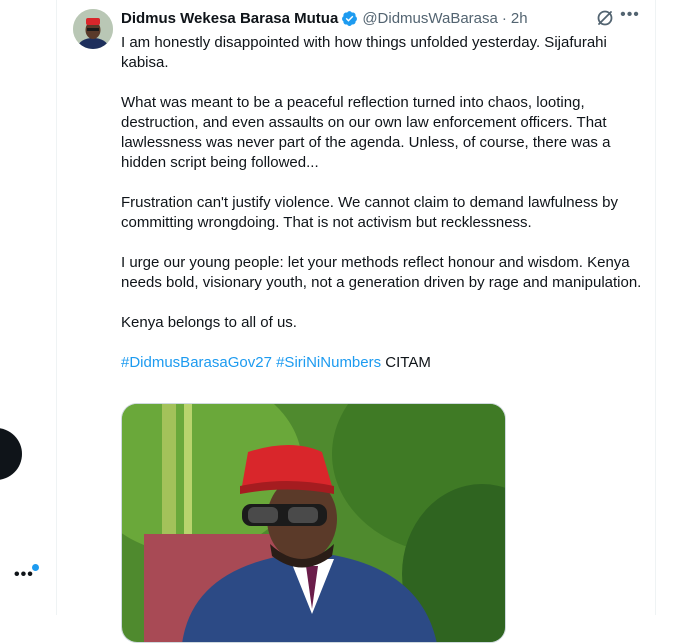  Describe the element at coordinates (209, 322) in the screenshot. I see `tweet-paragraph: Kenya belongs to all of us.` at that location.